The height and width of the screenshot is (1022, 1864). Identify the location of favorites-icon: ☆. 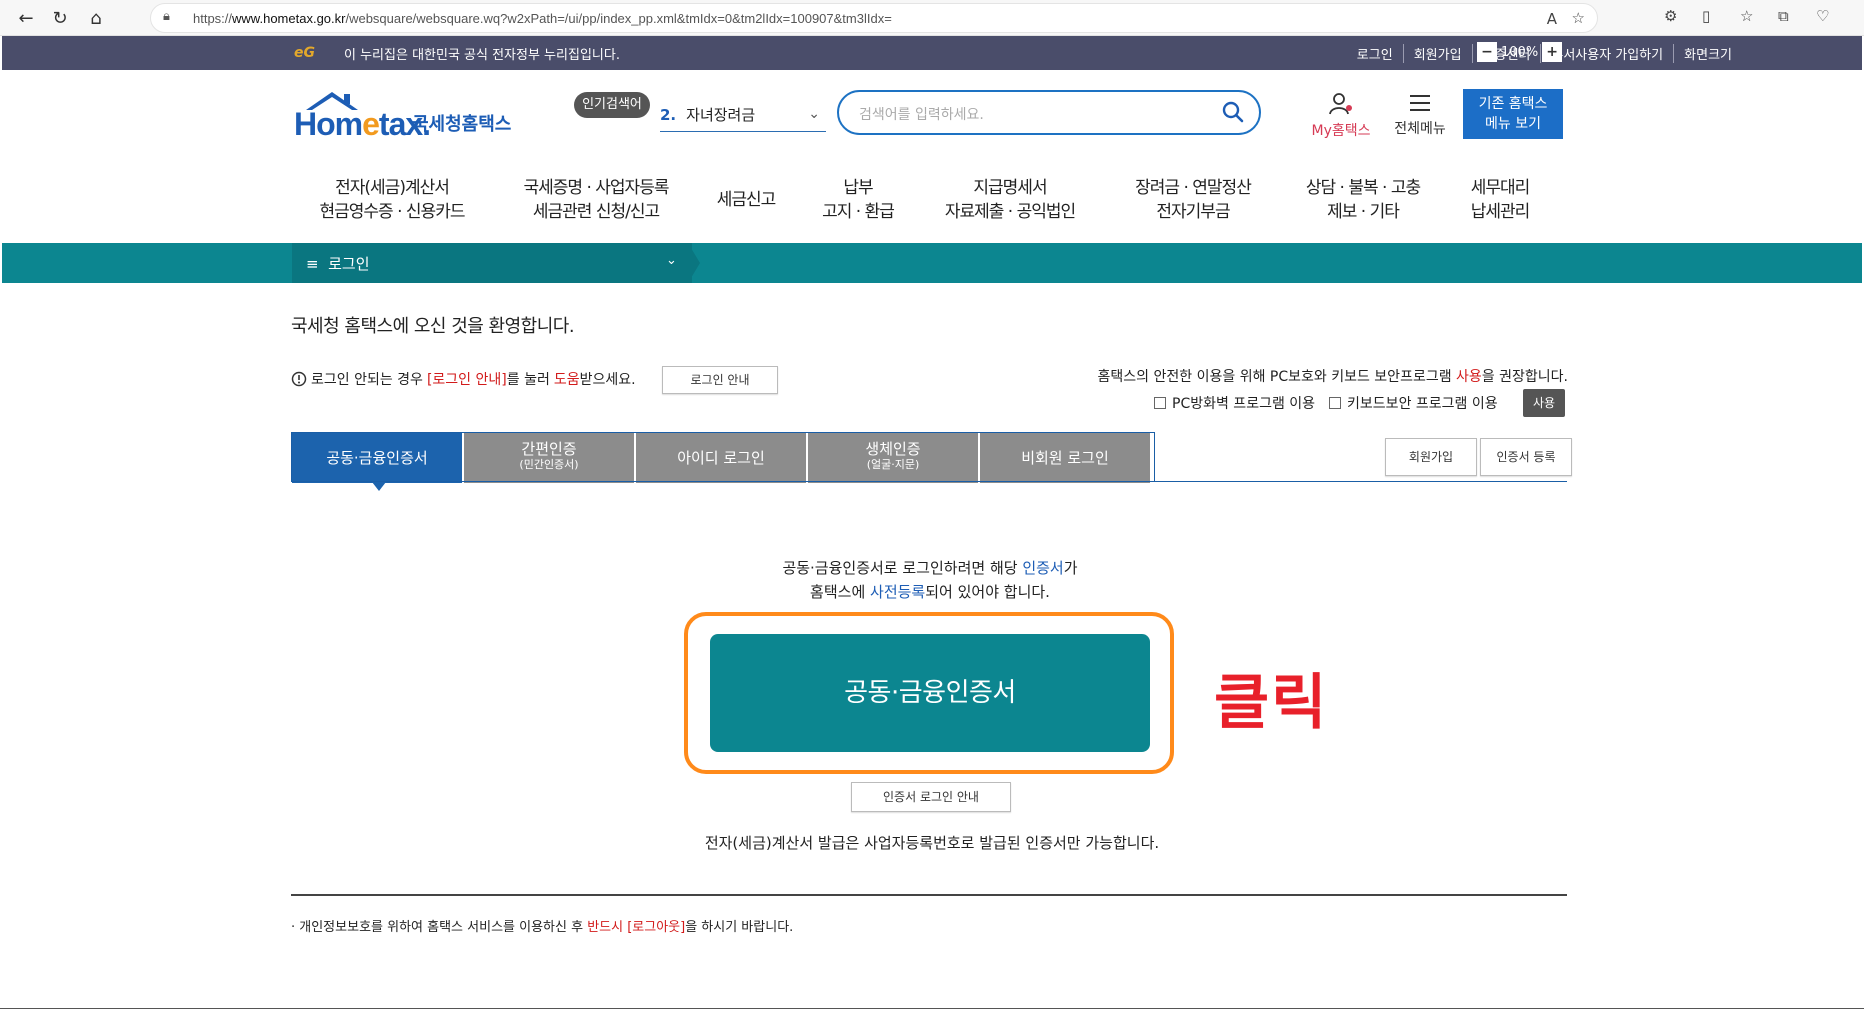
(1746, 16).